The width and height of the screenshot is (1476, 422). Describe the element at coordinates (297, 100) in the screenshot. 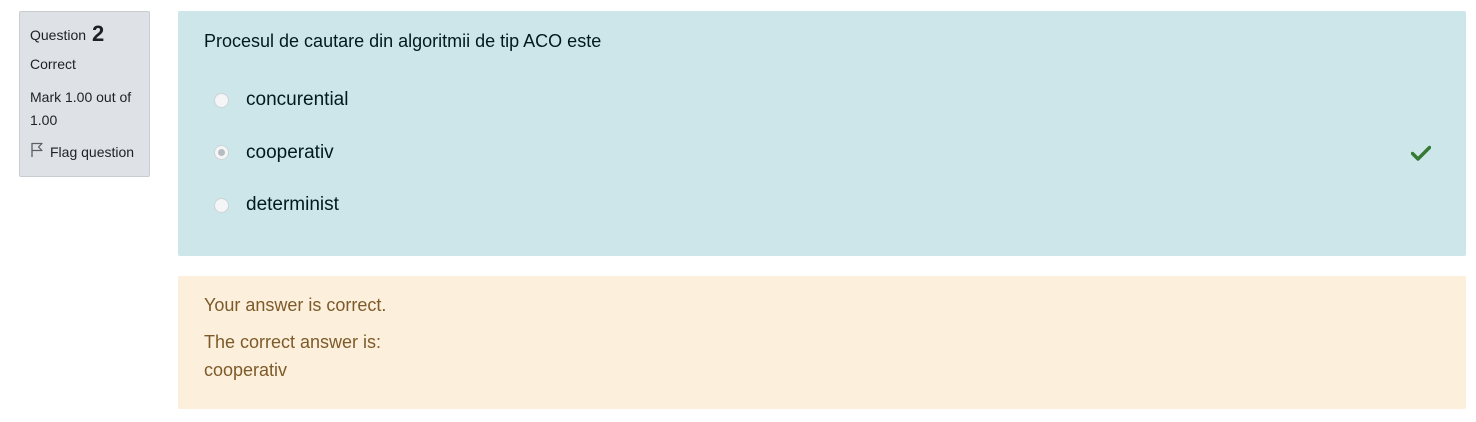

I see `answer-label: concurential` at that location.